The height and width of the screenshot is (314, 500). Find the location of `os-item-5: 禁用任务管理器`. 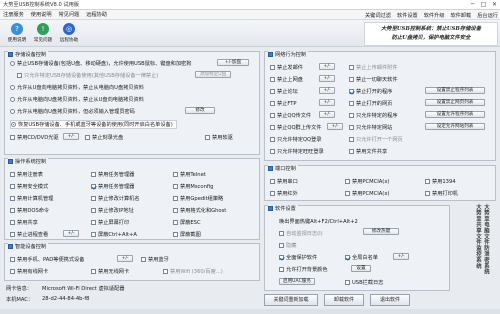

os-item-5: 禁用任务管理器 is located at coordinates (112, 186).